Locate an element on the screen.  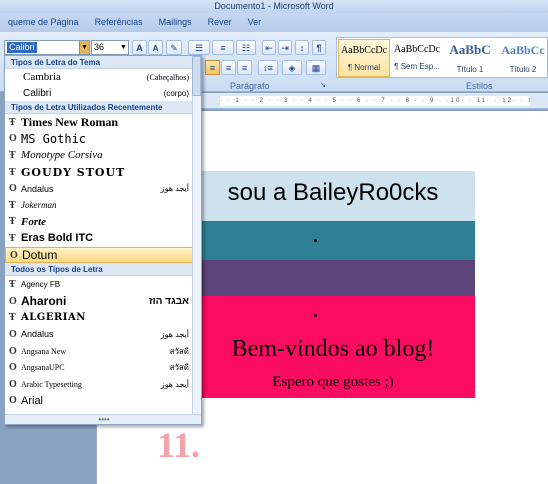
grow-font-button: A is located at coordinates (139, 47).